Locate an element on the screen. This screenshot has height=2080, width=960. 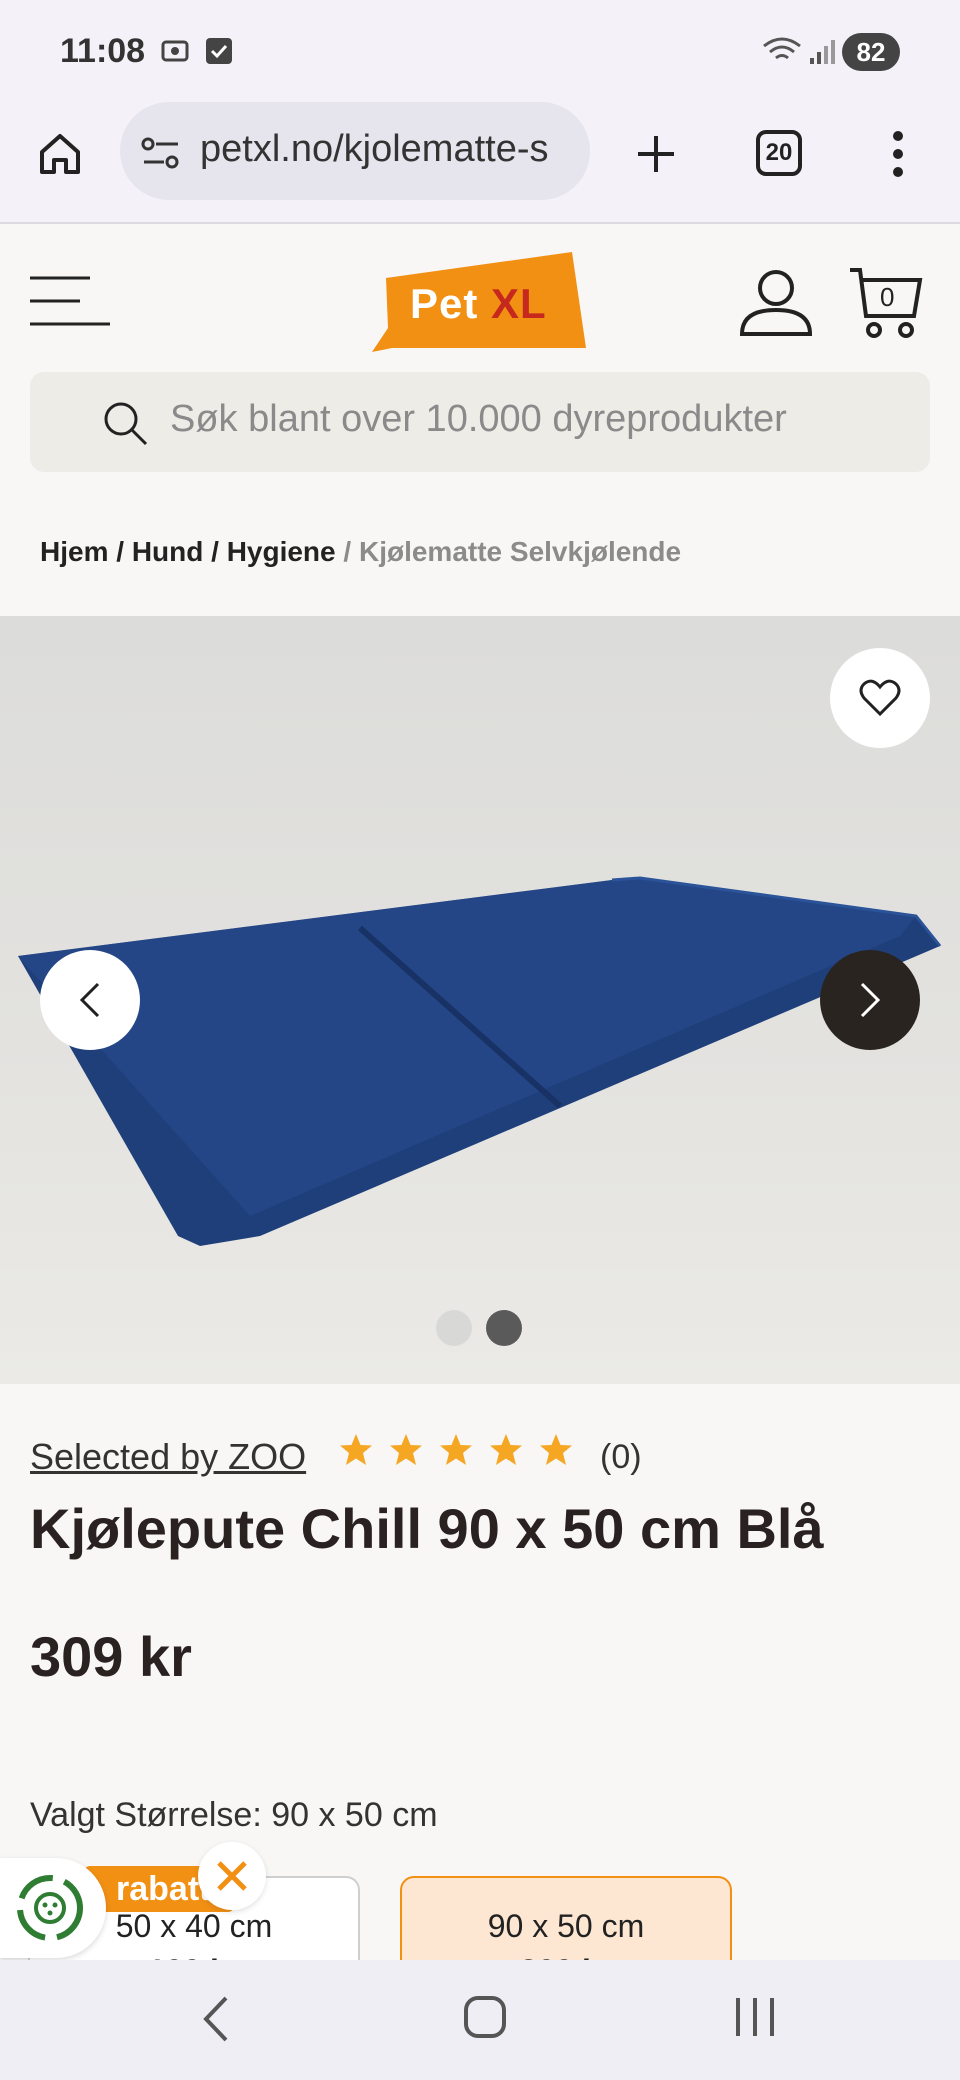
signal-icon is located at coordinates (822, 52).